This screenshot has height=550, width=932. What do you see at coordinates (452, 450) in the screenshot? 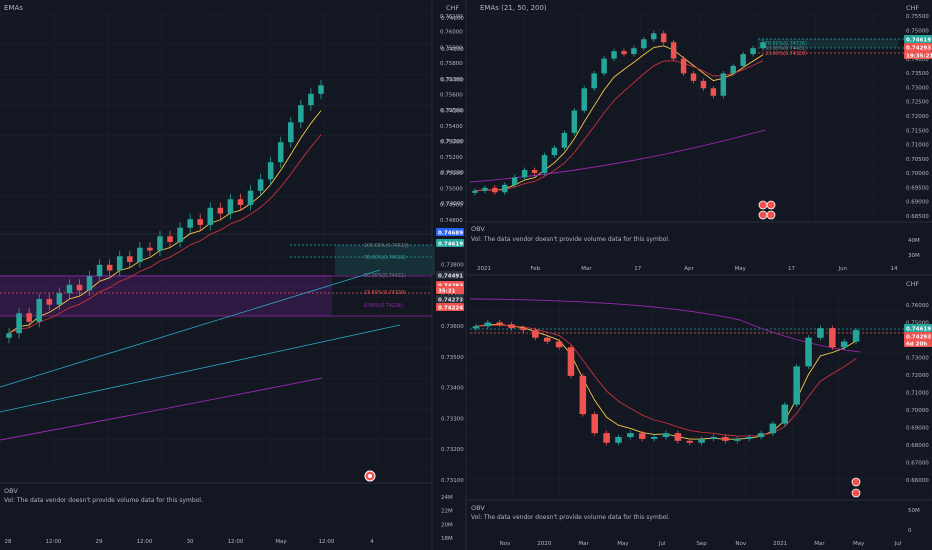
I see `left-price-tick: 0.73200` at bounding box center [452, 450].